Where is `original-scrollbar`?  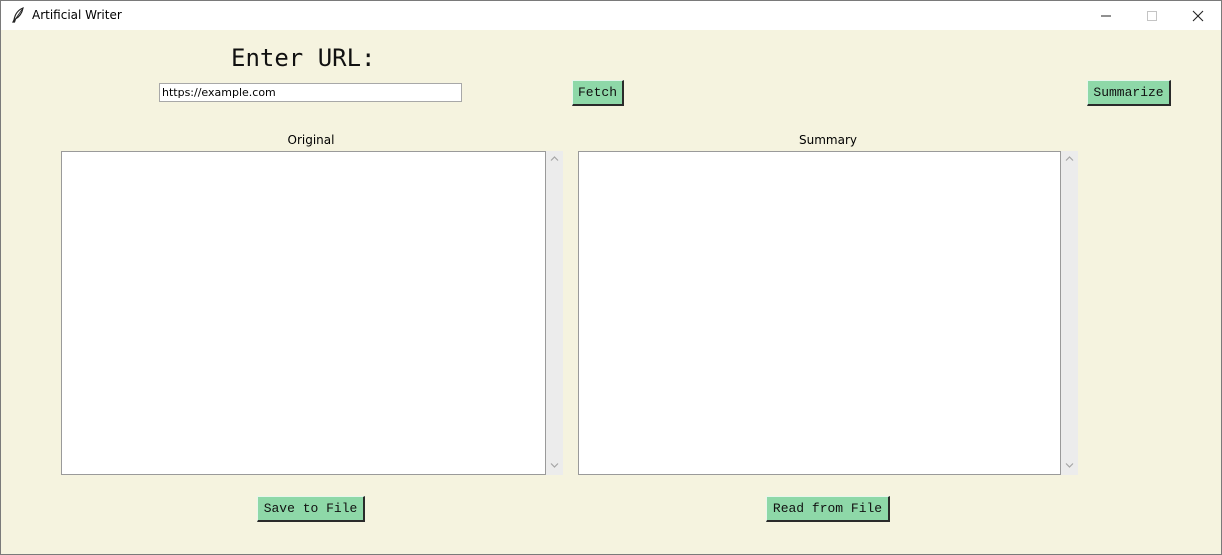 original-scrollbar is located at coordinates (554, 313).